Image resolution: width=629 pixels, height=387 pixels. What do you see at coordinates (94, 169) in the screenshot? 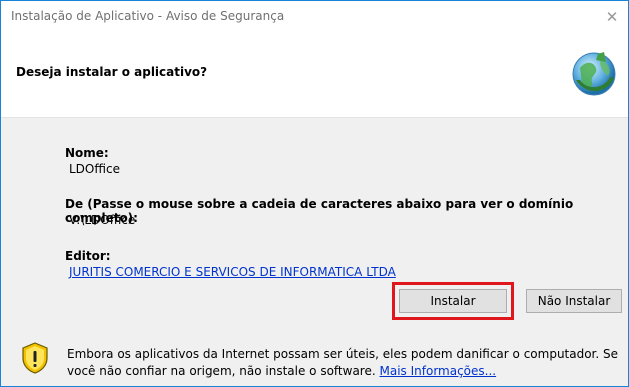
I see `name-value: LDOffice` at bounding box center [94, 169].